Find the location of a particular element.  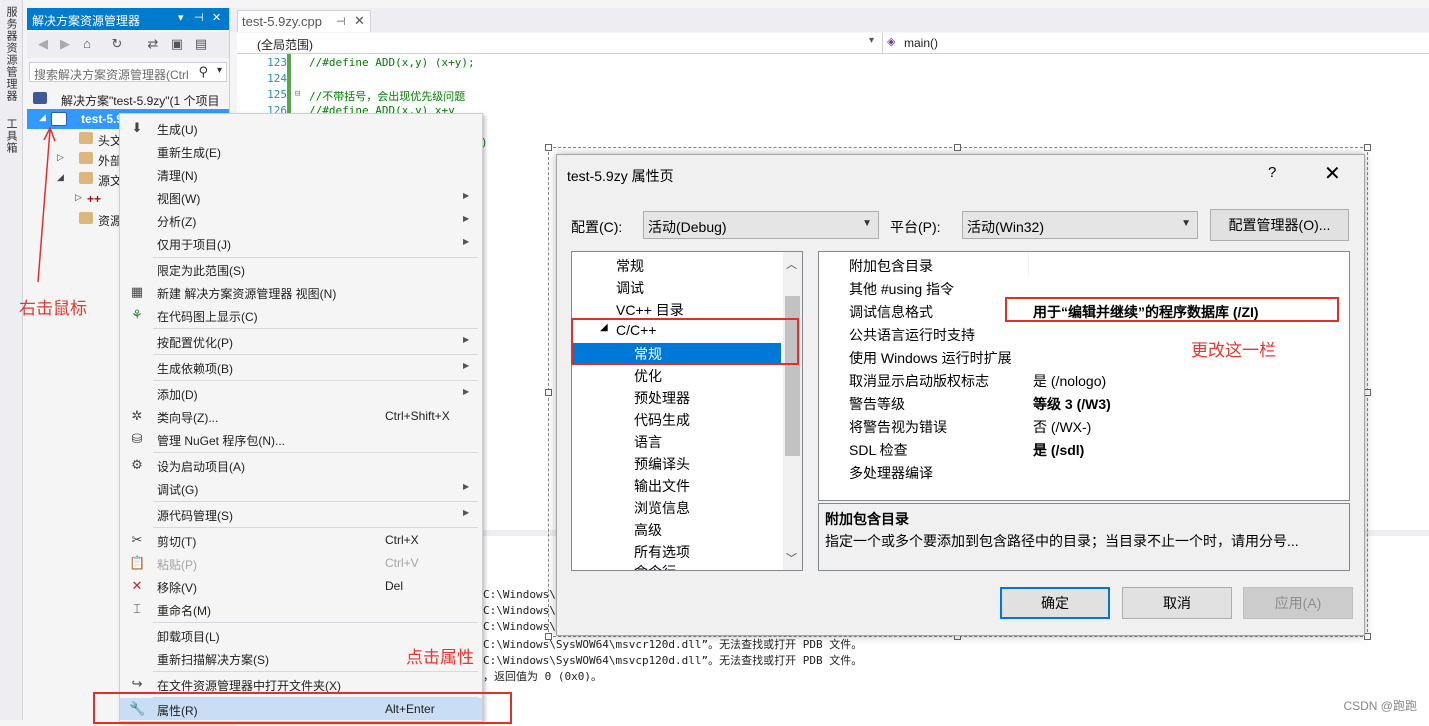

menu-item-debug: 调试(G) ▶ is located at coordinates (301, 488).